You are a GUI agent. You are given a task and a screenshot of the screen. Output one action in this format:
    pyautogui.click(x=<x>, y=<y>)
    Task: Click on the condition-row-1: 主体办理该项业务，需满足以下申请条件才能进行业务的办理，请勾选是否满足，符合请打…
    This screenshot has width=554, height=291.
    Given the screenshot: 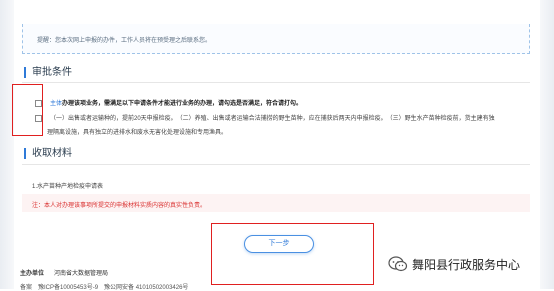 What is the action you would take?
    pyautogui.click(x=168, y=102)
    